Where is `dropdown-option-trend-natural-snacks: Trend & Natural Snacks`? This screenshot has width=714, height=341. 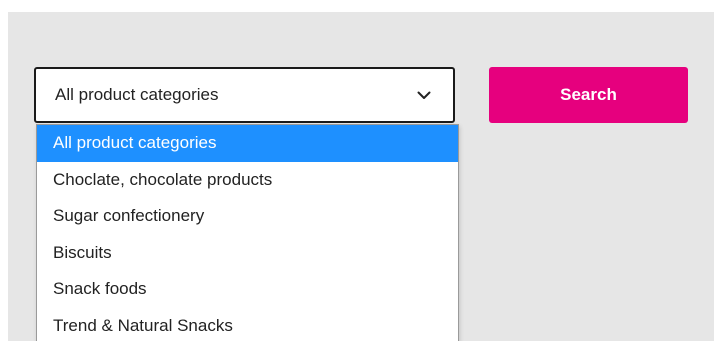
dropdown-option-trend-natural-snacks: Trend & Natural Snacks is located at coordinates (247, 324).